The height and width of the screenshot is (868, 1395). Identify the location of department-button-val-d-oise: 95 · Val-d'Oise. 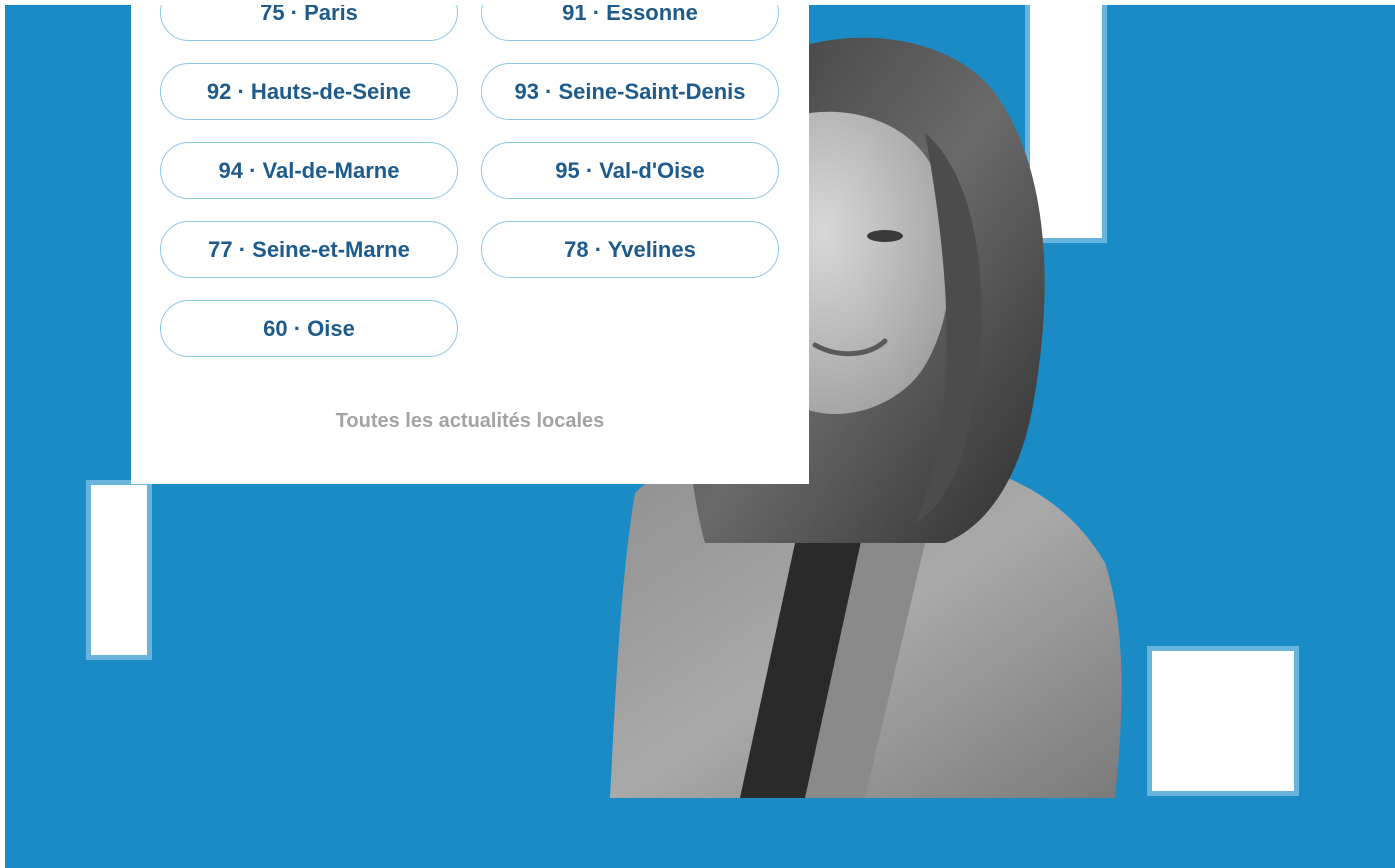
(630, 170).